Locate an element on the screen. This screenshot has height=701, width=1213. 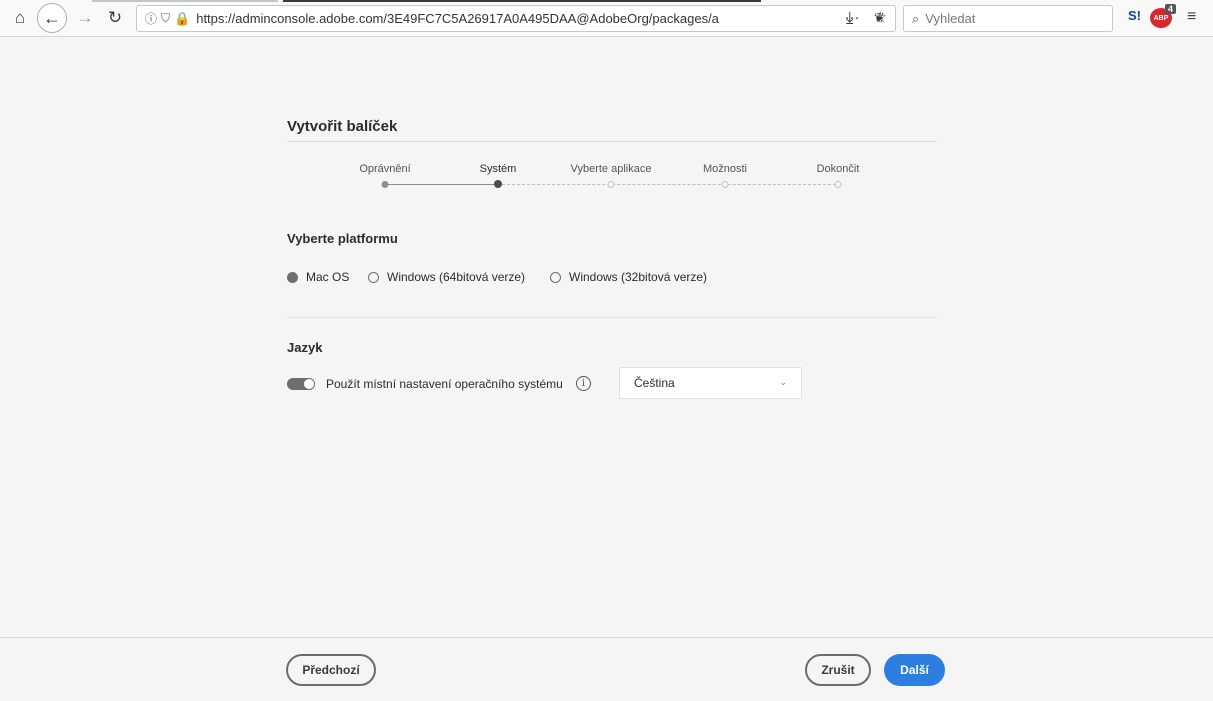
language-select: Čeština ⌄ is located at coordinates (710, 383).